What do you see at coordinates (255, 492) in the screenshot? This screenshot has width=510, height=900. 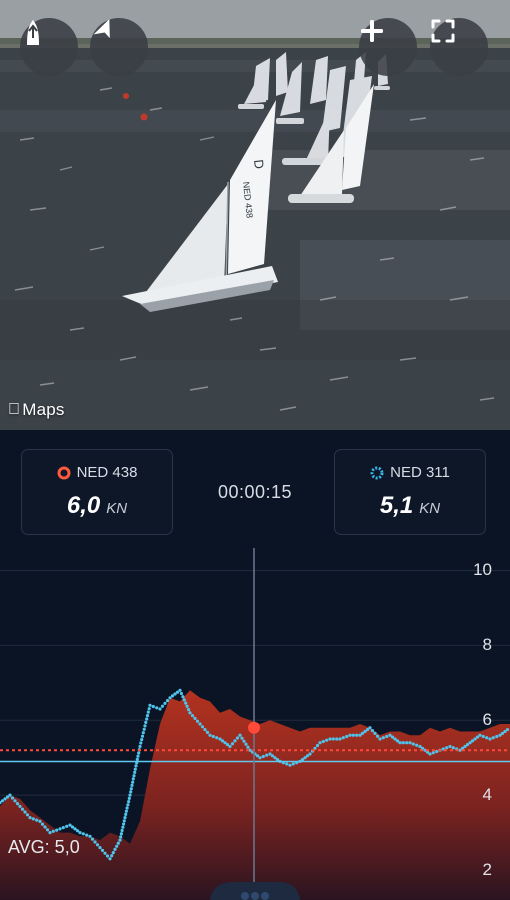 I see `race-timer: 00:00:15` at bounding box center [255, 492].